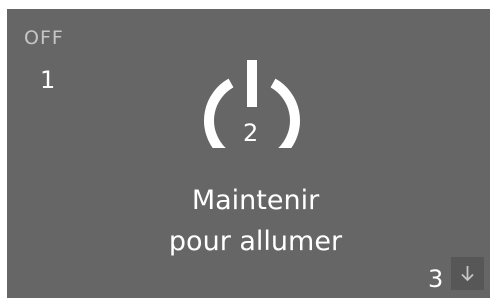 The height and width of the screenshot is (298, 491). What do you see at coordinates (255, 241) in the screenshot?
I see `instruction-line-2: pour allumer` at bounding box center [255, 241].